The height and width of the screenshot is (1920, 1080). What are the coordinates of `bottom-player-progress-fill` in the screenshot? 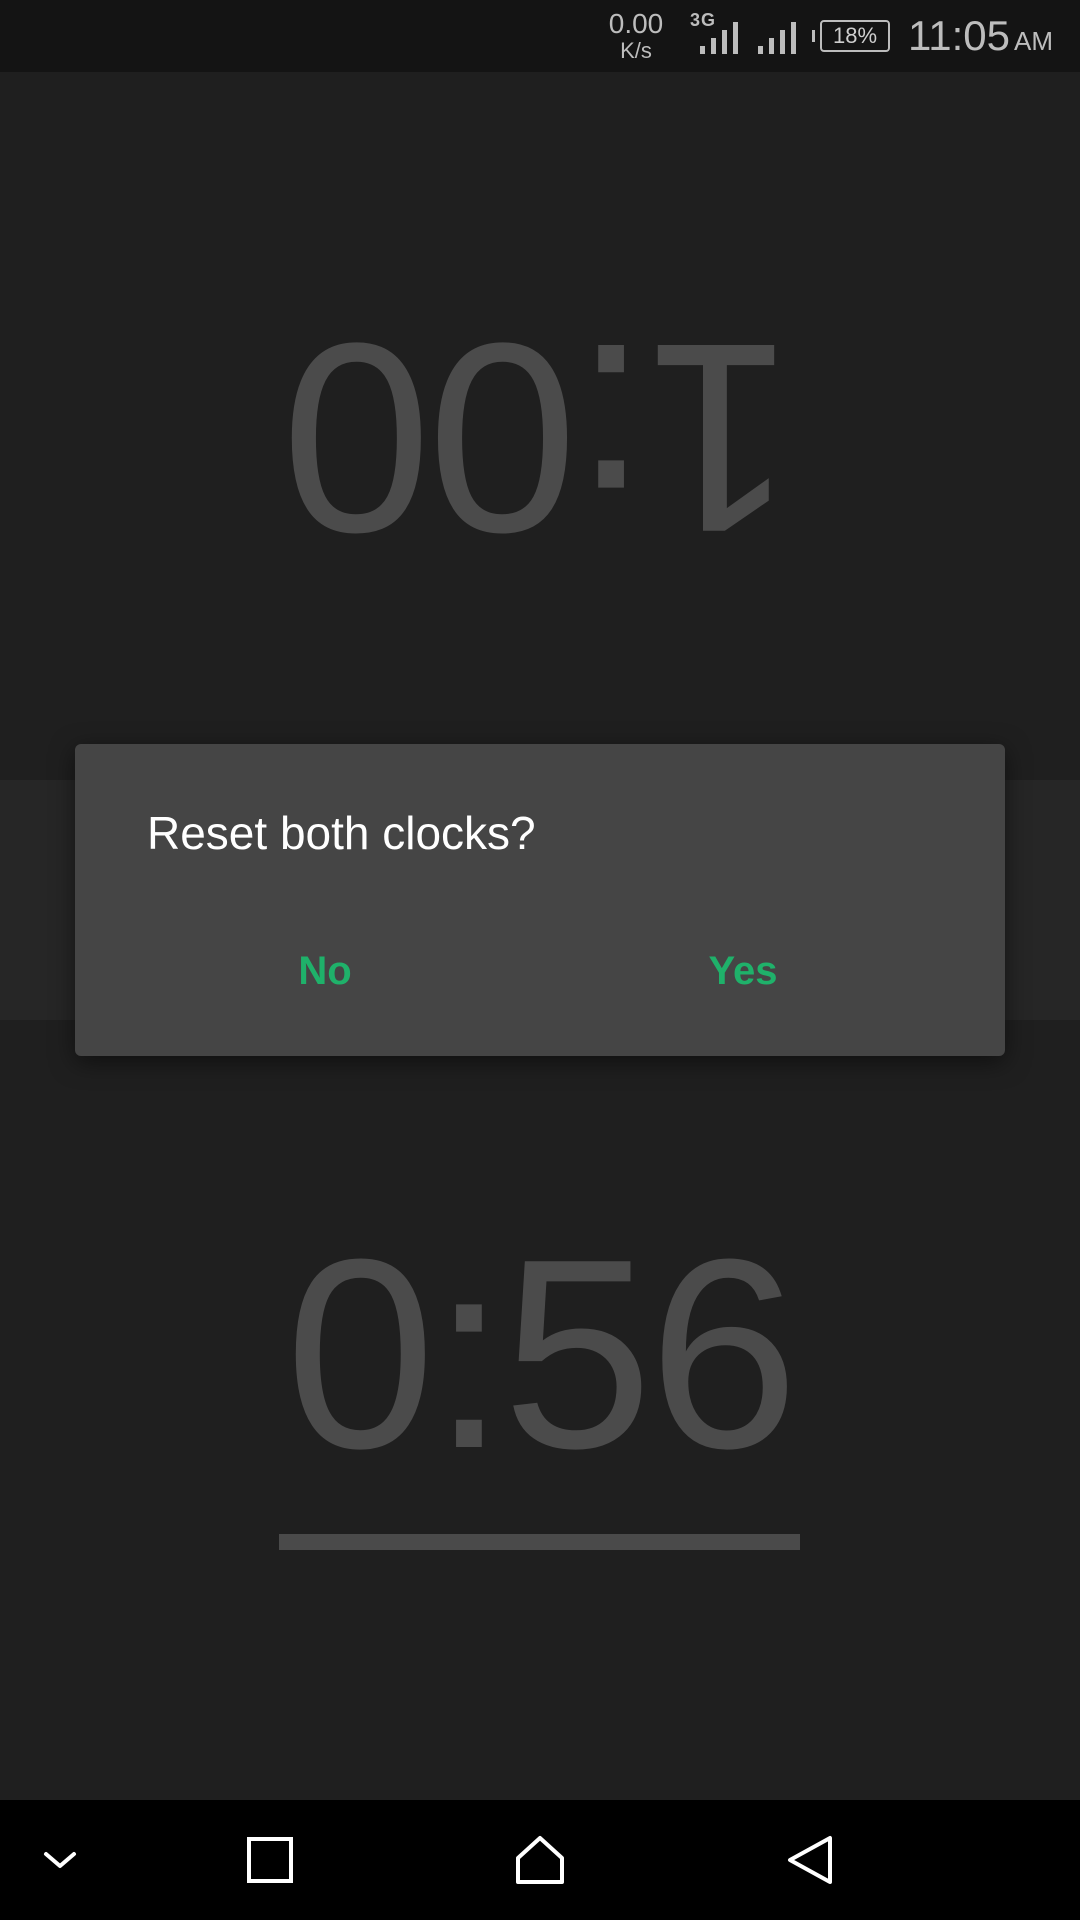 It's located at (539, 1542).